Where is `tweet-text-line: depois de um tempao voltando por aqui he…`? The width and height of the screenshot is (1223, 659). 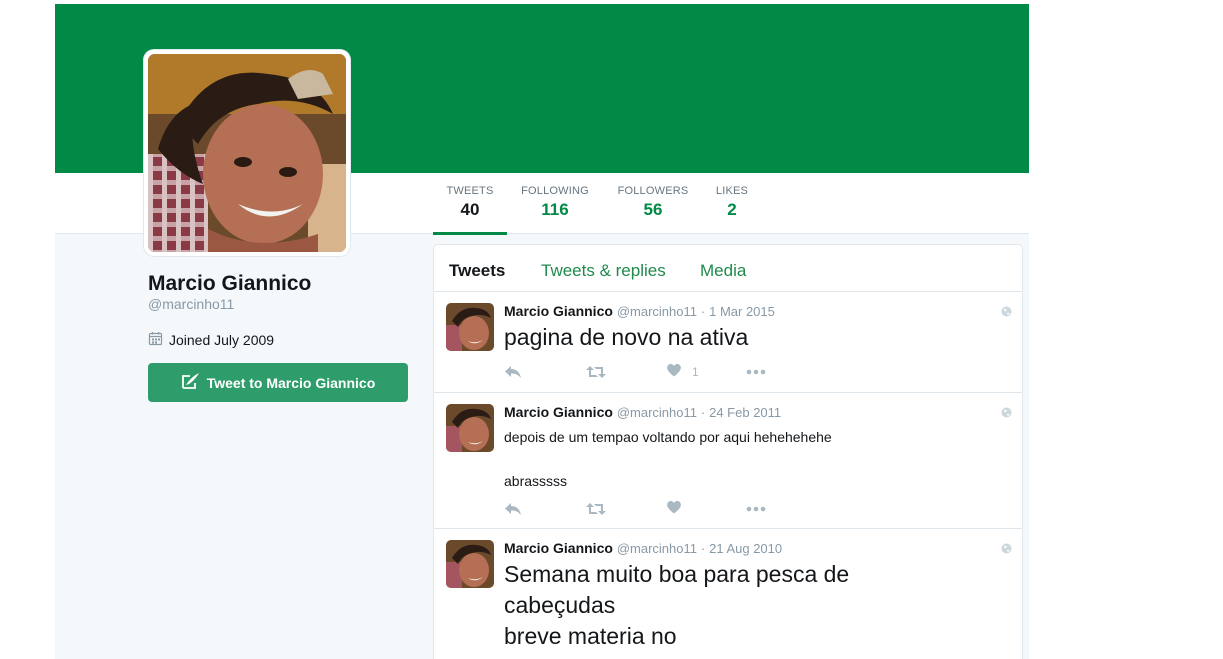 tweet-text-line: depois de um tempao voltando por aqui he… is located at coordinates (668, 437).